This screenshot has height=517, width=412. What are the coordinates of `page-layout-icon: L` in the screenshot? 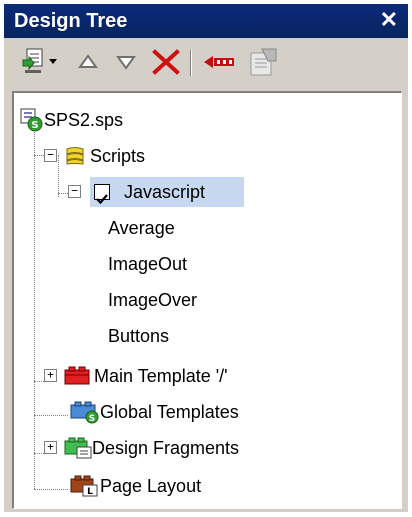 It's located at (85, 486).